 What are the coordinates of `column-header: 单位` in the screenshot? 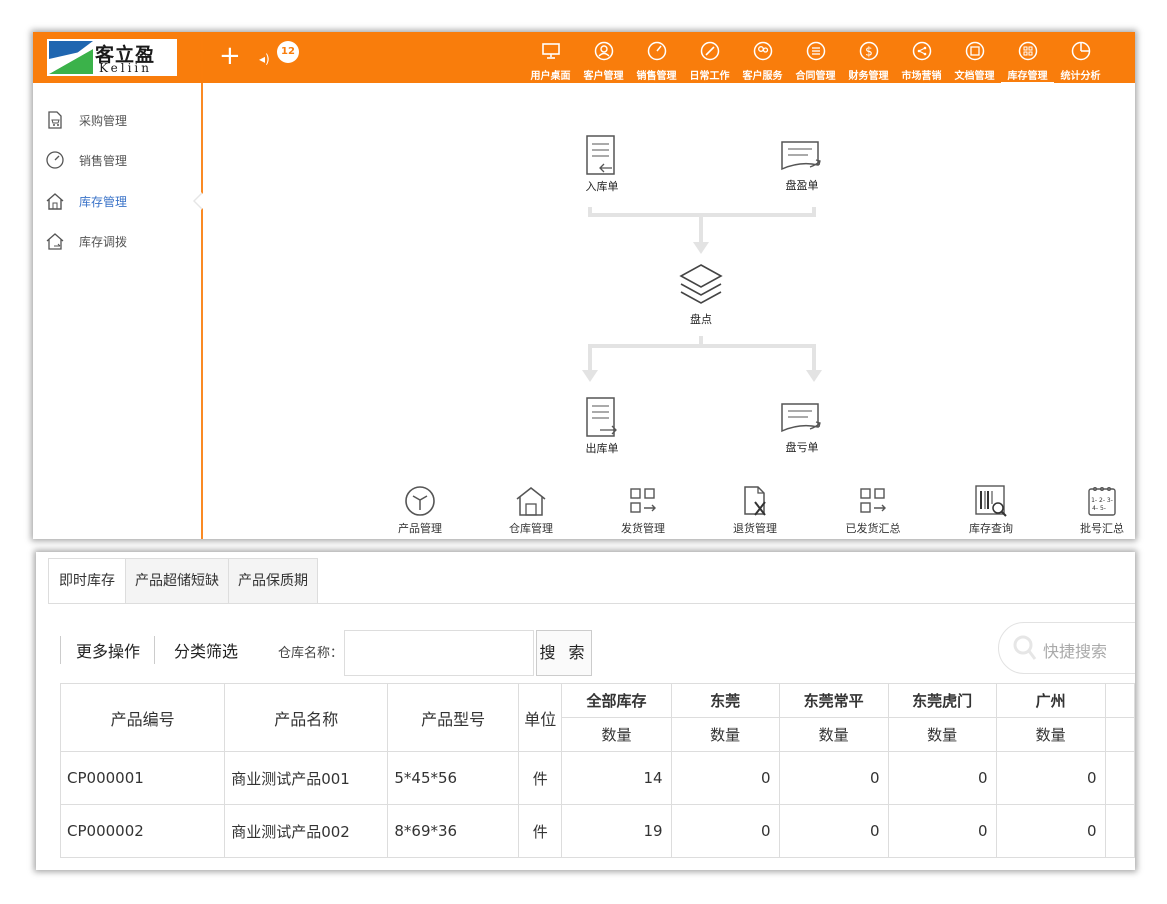 It's located at (540, 717).